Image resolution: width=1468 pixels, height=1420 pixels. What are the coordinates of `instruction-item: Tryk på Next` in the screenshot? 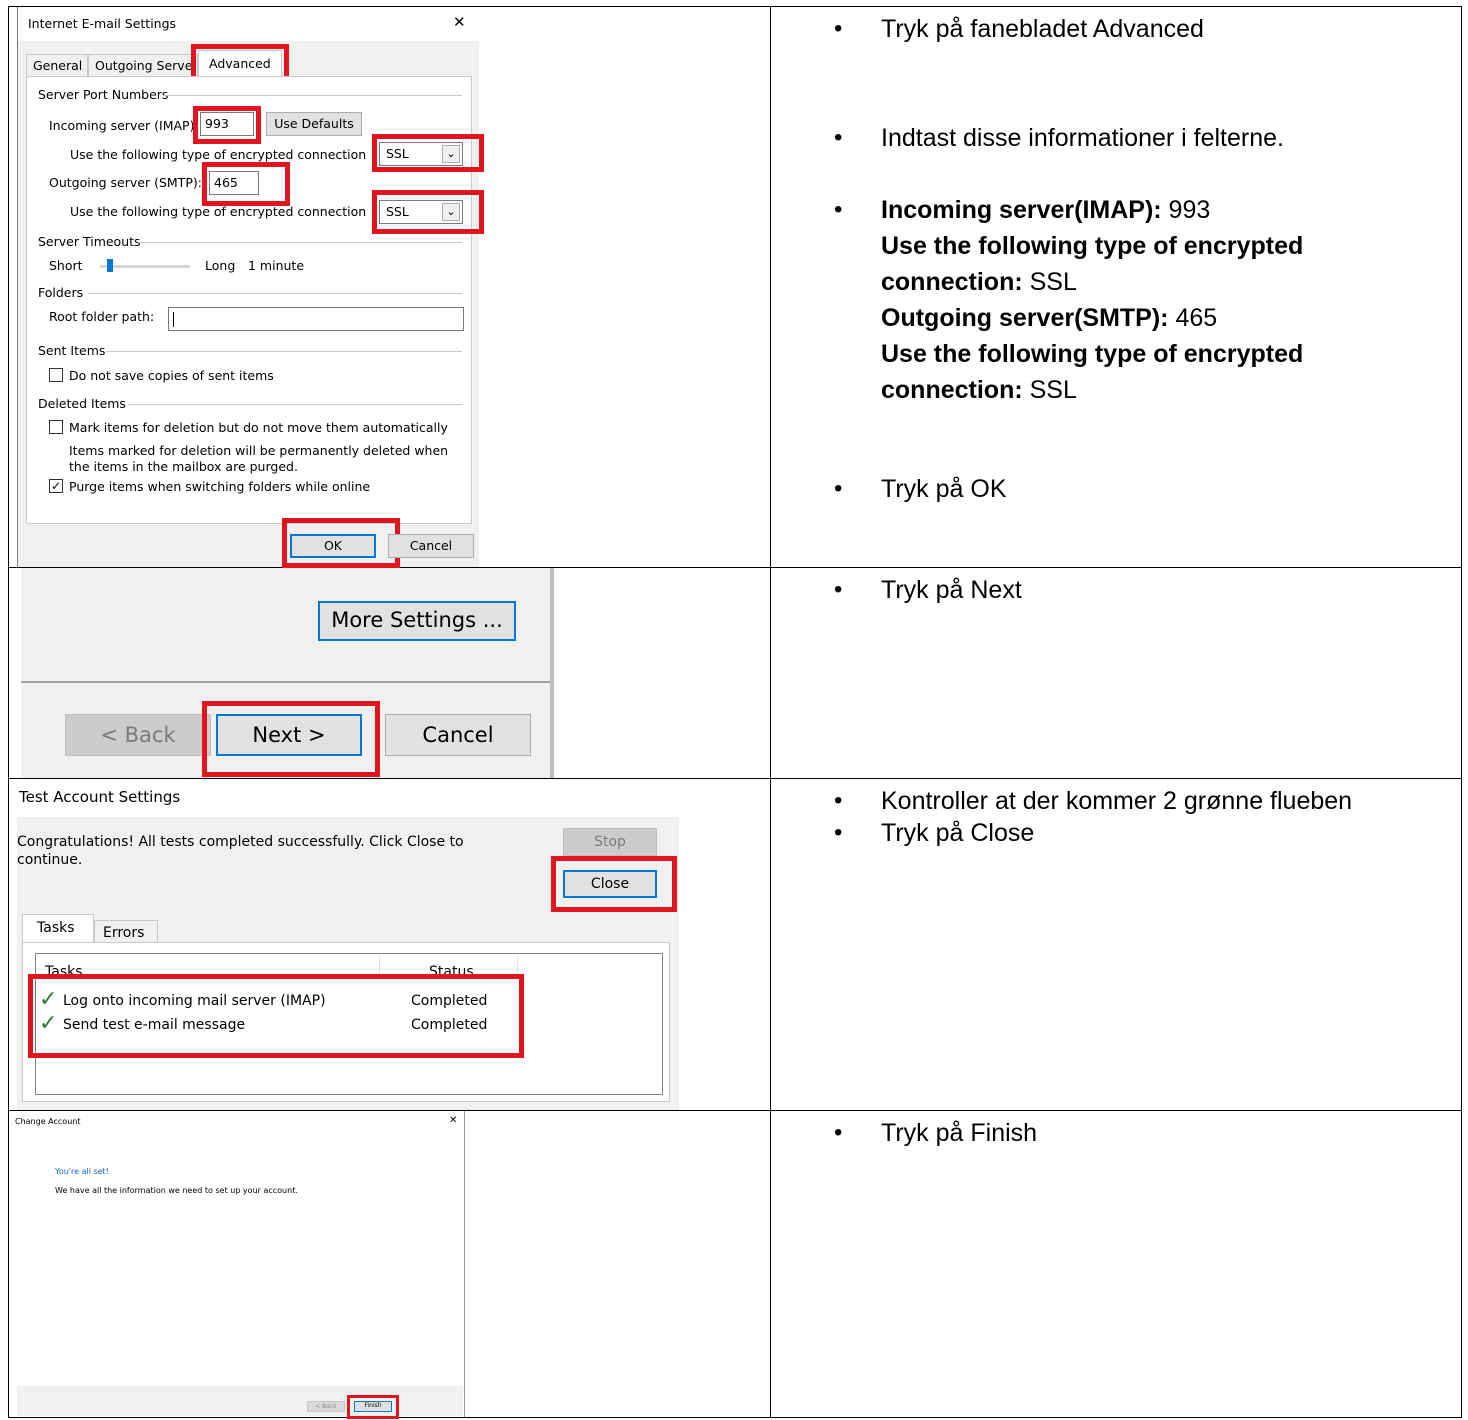 It's located at (1137, 590).